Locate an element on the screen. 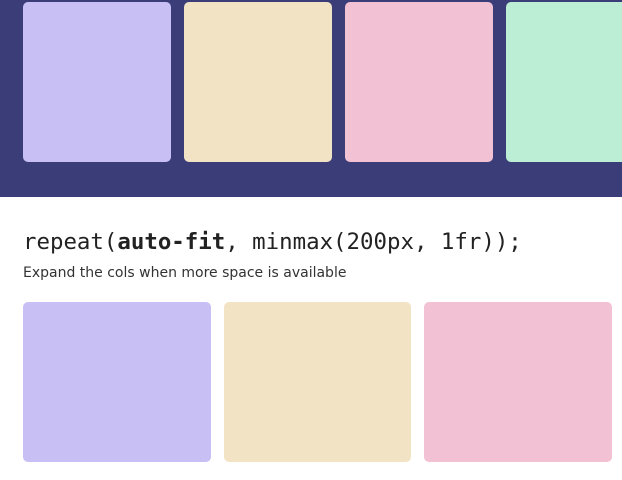 The width and height of the screenshot is (622, 480). code-keyword: auto-fit is located at coordinates (171, 242).